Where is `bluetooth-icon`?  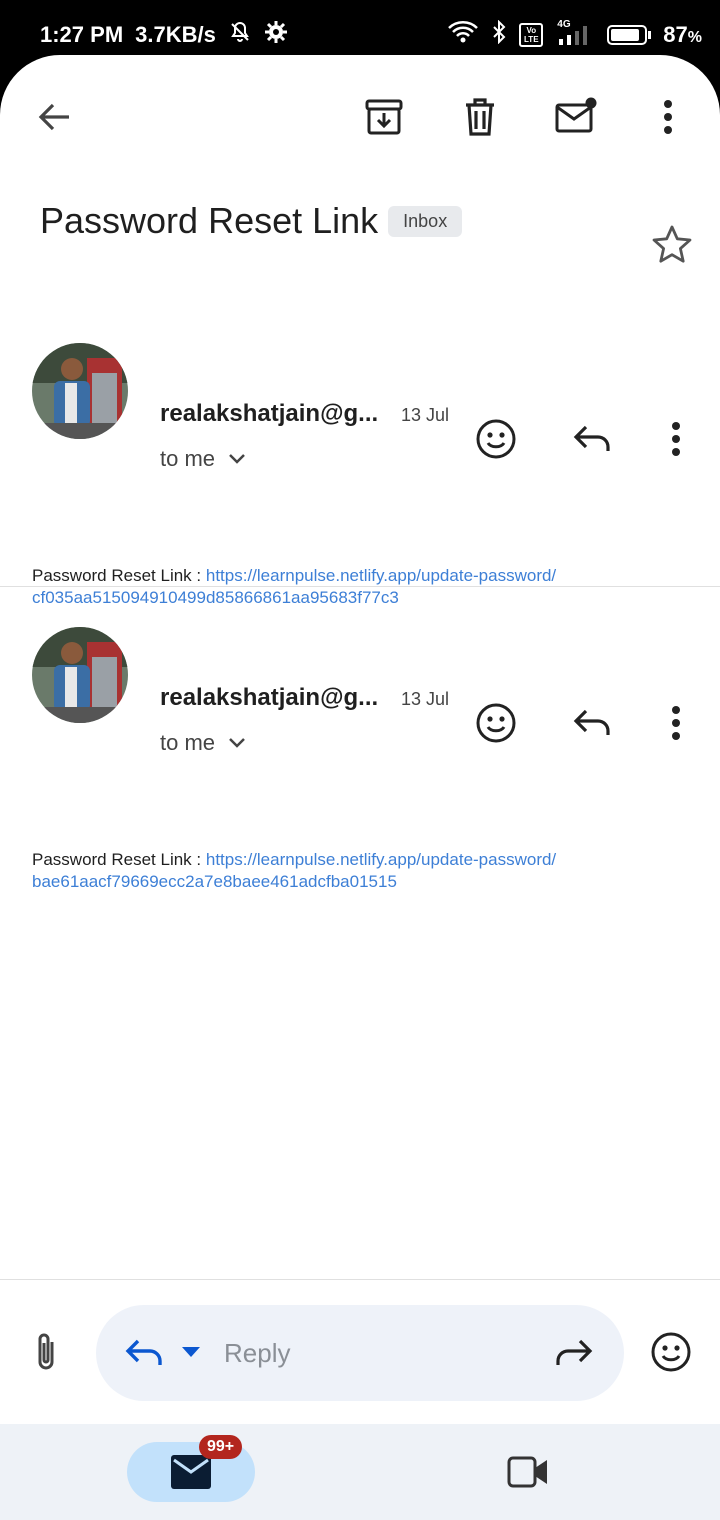 bluetooth-icon is located at coordinates (499, 34).